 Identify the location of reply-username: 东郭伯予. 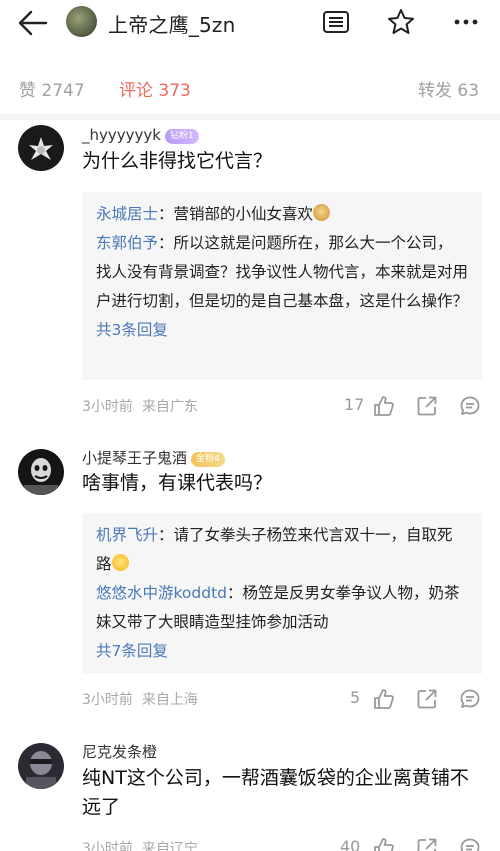
(127, 243).